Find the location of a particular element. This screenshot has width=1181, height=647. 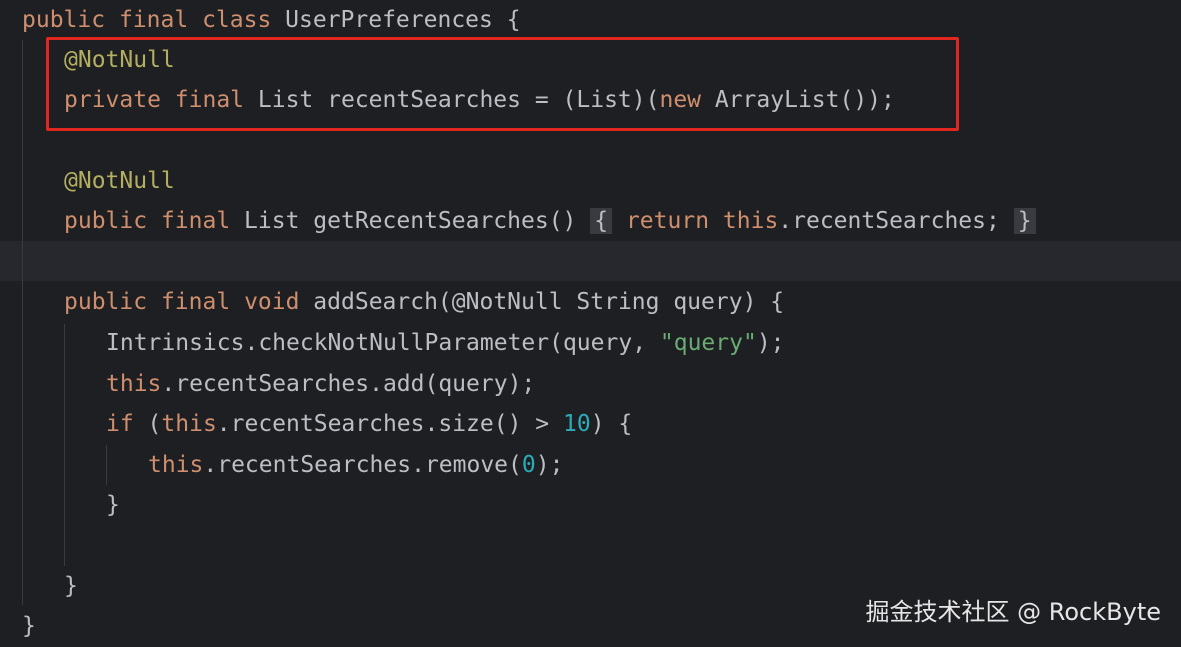

red-highlight-box is located at coordinates (502, 84).